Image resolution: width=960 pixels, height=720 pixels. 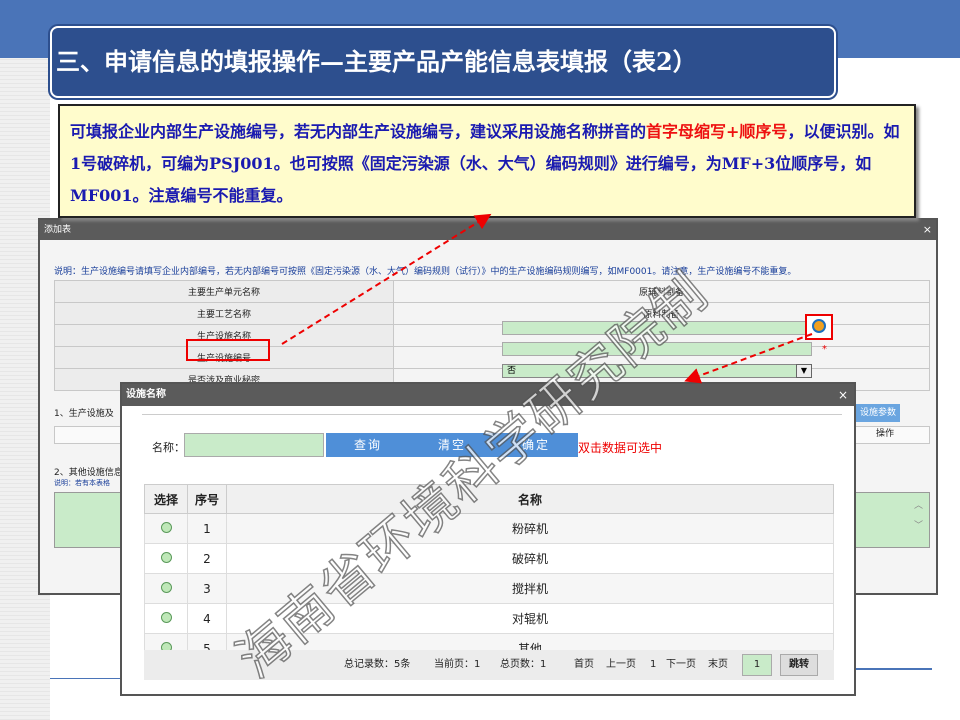 What do you see at coordinates (530, 499) in the screenshot?
I see `col-name: 名称` at bounding box center [530, 499].